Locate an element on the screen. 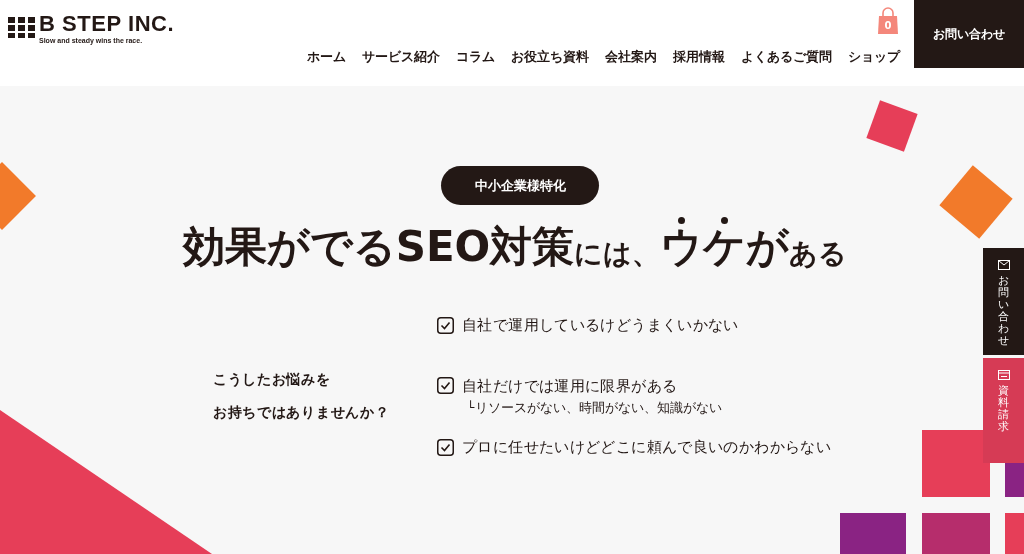 This screenshot has width=1024, height=554. contact-button: お問い合わせ is located at coordinates (969, 34).